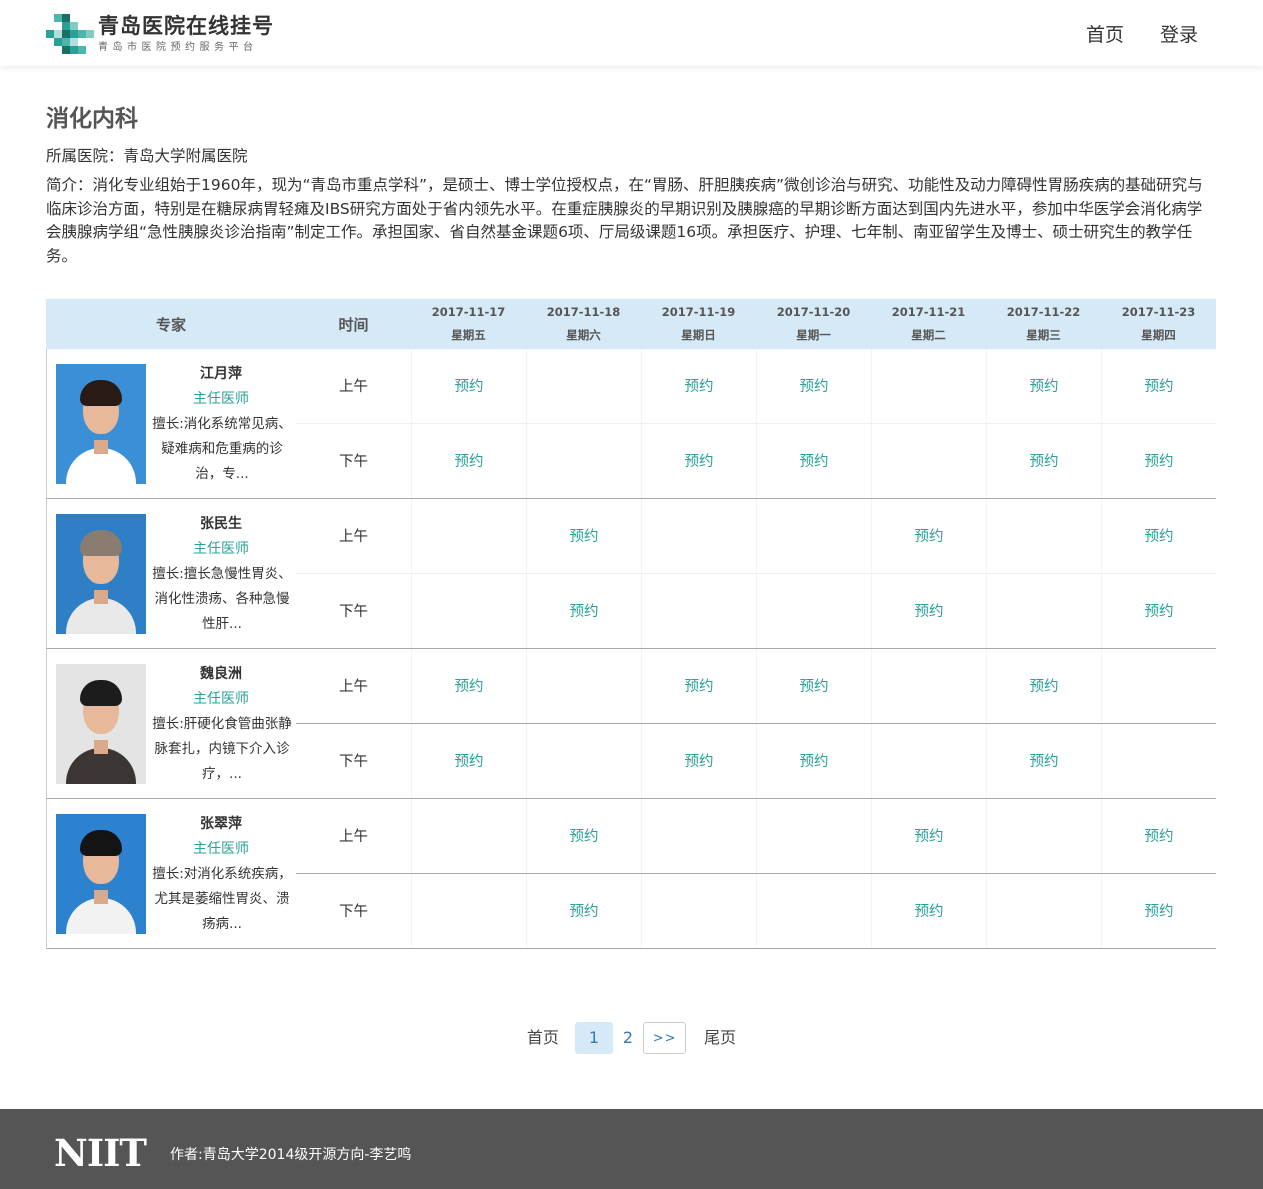  Describe the element at coordinates (221, 374) in the screenshot. I see `doctor-name: 江月萍` at that location.